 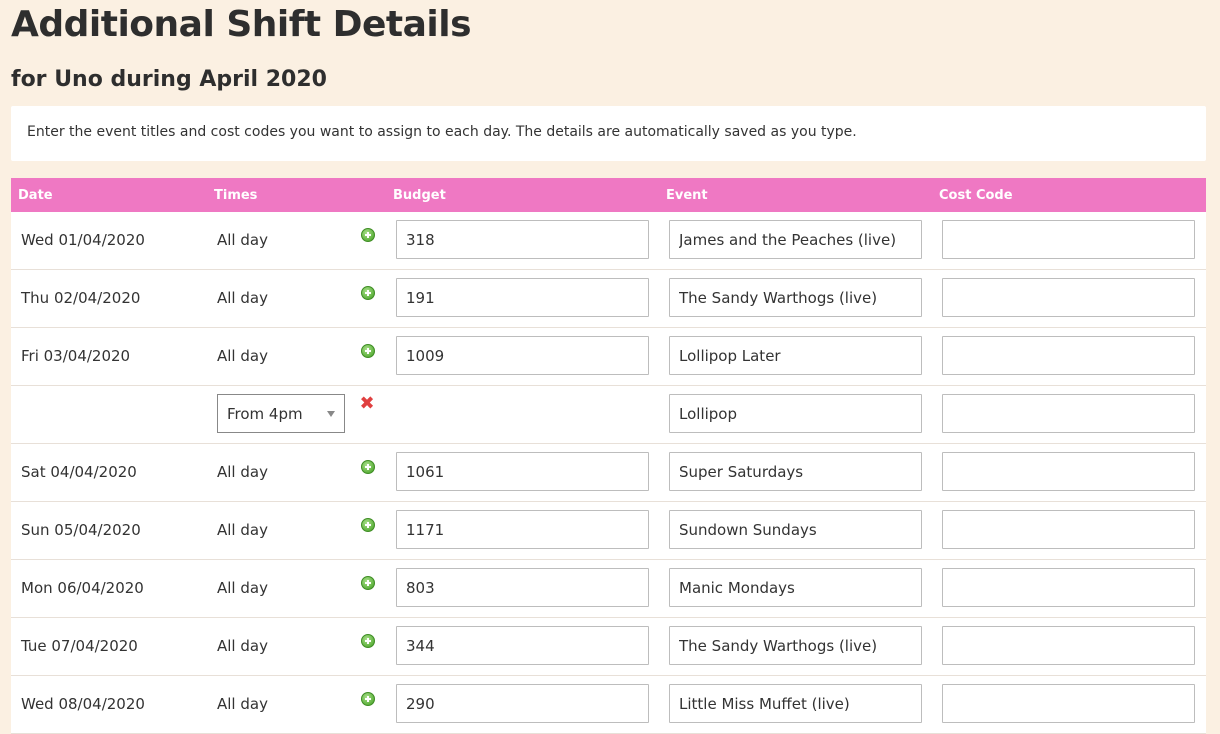 I want to click on time-select-value: From 4pm, so click(x=265, y=414).